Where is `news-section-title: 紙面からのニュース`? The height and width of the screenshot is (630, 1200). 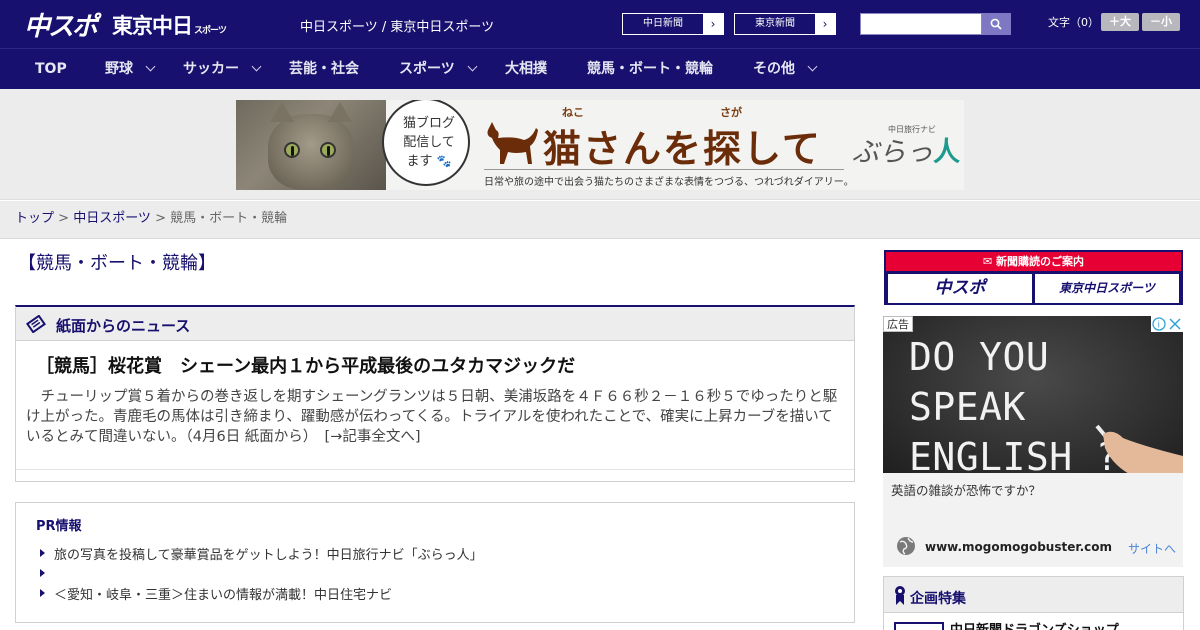
news-section-title: 紙面からのニュース is located at coordinates (123, 326).